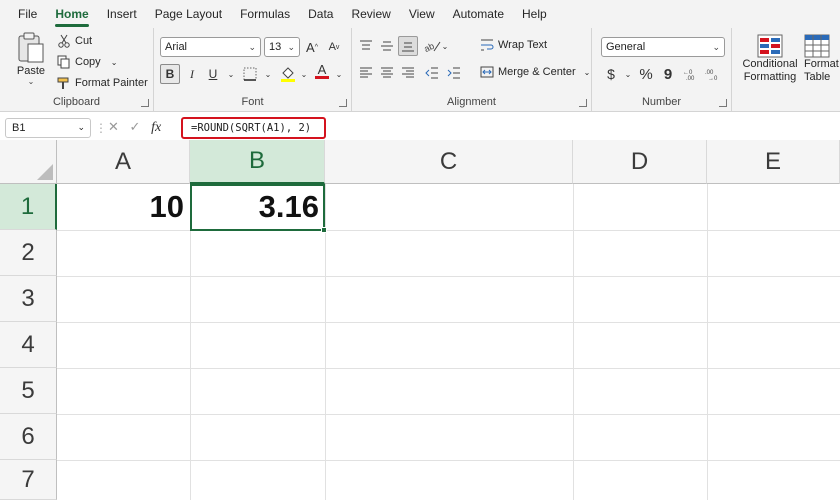 The height and width of the screenshot is (500, 840). I want to click on font-color-chevron-icon: ⌄, so click(339, 74).